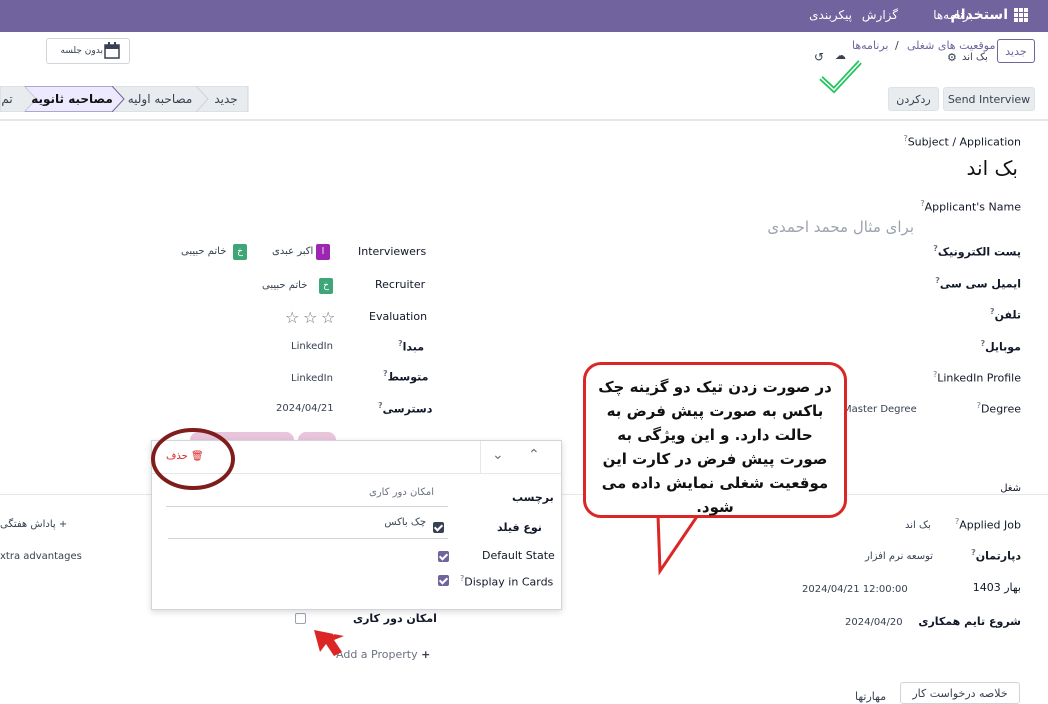  Describe the element at coordinates (1016, 51) in the screenshot. I see `new-button: جدید` at that location.